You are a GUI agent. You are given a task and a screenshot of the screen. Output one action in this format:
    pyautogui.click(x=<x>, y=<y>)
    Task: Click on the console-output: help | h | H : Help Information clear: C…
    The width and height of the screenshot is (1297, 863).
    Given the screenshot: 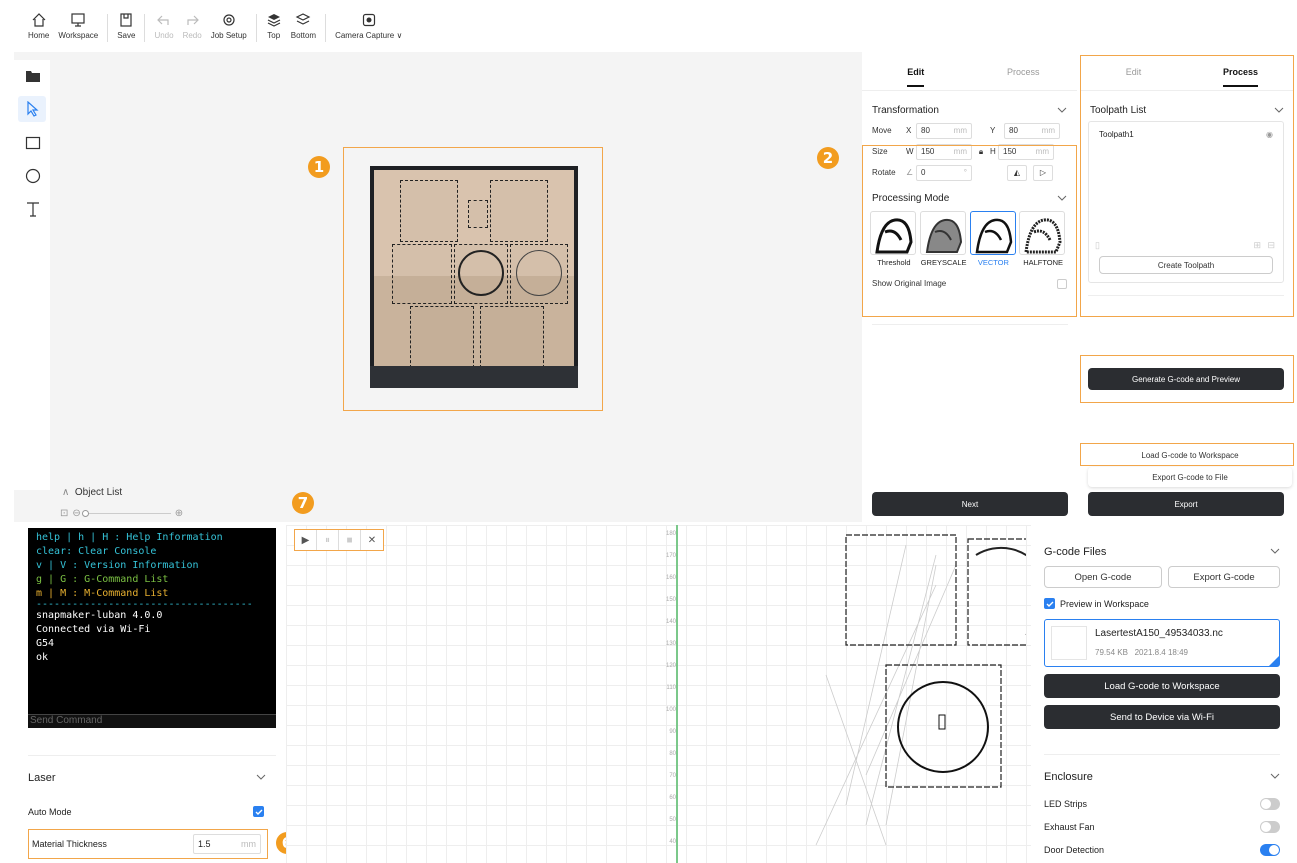 What is the action you would take?
    pyautogui.click(x=152, y=628)
    